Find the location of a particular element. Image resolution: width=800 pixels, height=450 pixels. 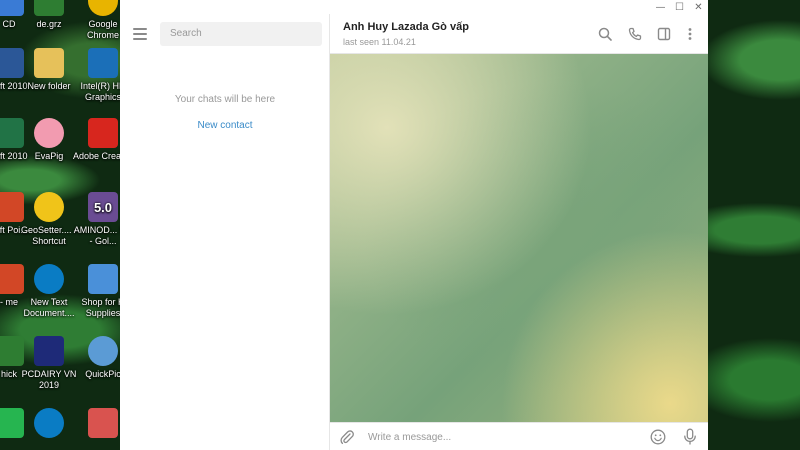

more-options-icon is located at coordinates (690, 34).